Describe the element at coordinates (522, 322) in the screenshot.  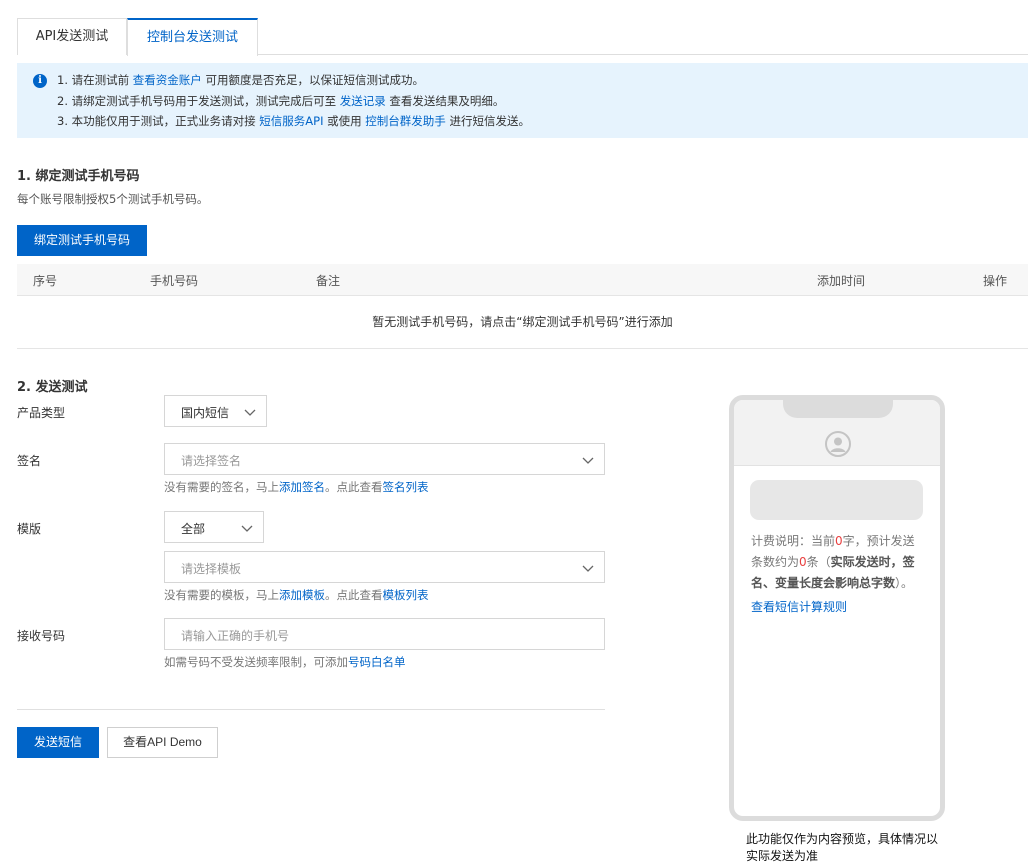
I see `table-empty-state: 暂无测试手机号码，请点击“绑定测试手机号码”进行添加` at that location.